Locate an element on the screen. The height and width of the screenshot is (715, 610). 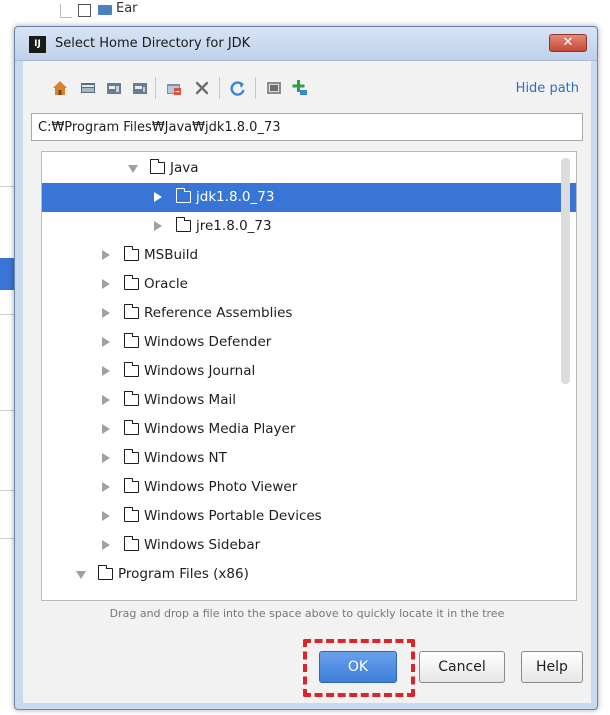
tree-row: Reference Assemblies is located at coordinates (309, 313).